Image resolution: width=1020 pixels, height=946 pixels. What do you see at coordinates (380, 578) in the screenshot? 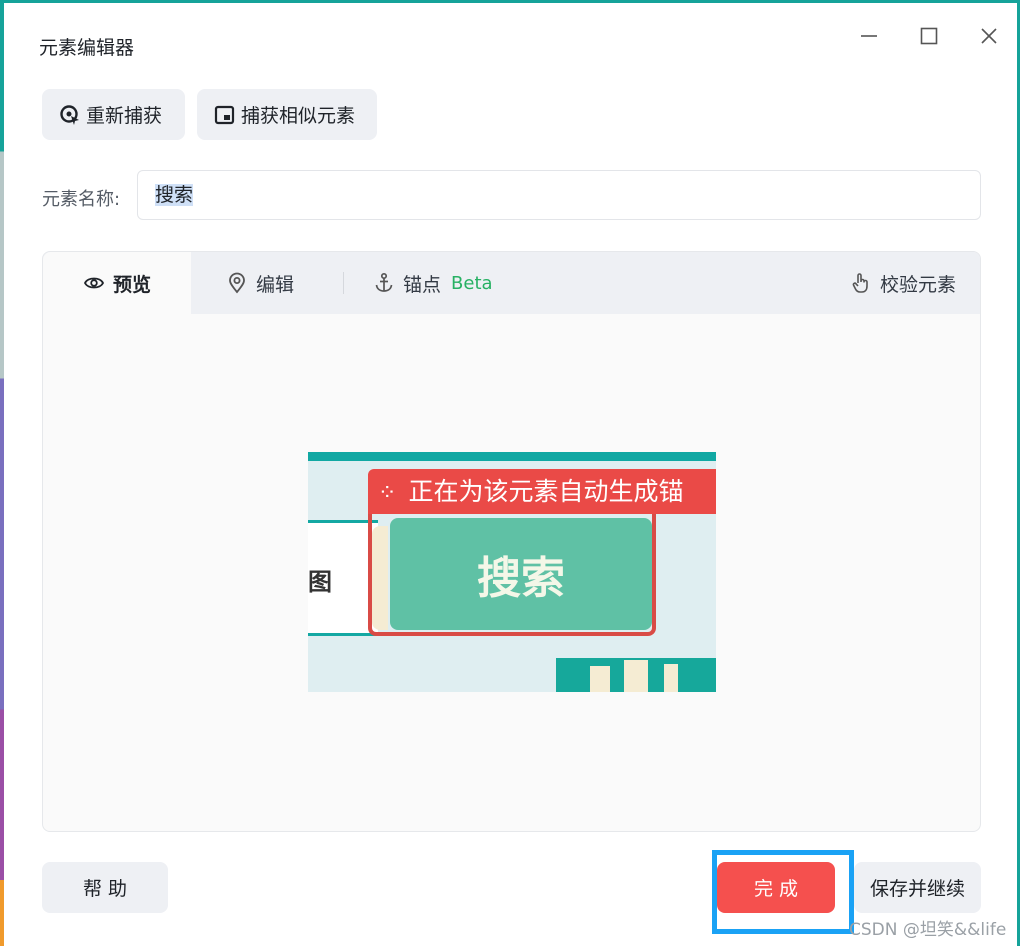
I see `preview-button-edge` at bounding box center [380, 578].